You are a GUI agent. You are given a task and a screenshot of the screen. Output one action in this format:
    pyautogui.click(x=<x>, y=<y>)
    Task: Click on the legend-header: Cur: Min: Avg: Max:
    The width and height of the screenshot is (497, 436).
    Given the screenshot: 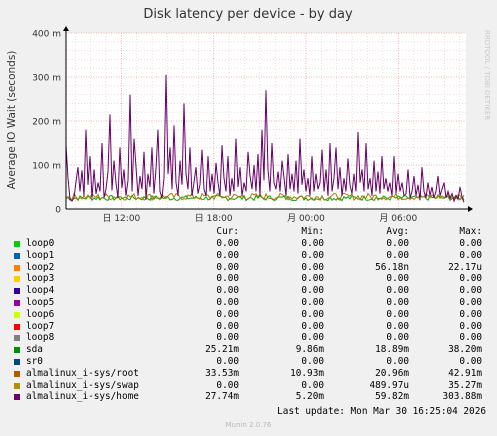 What is the action you would take?
    pyautogui.click(x=252, y=232)
    